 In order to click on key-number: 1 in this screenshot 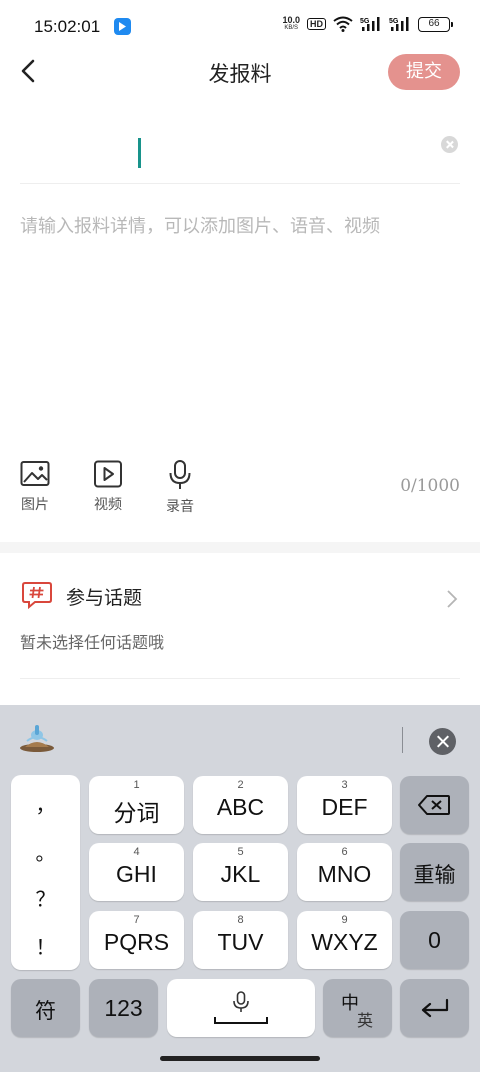, I will do `click(136, 785)`.